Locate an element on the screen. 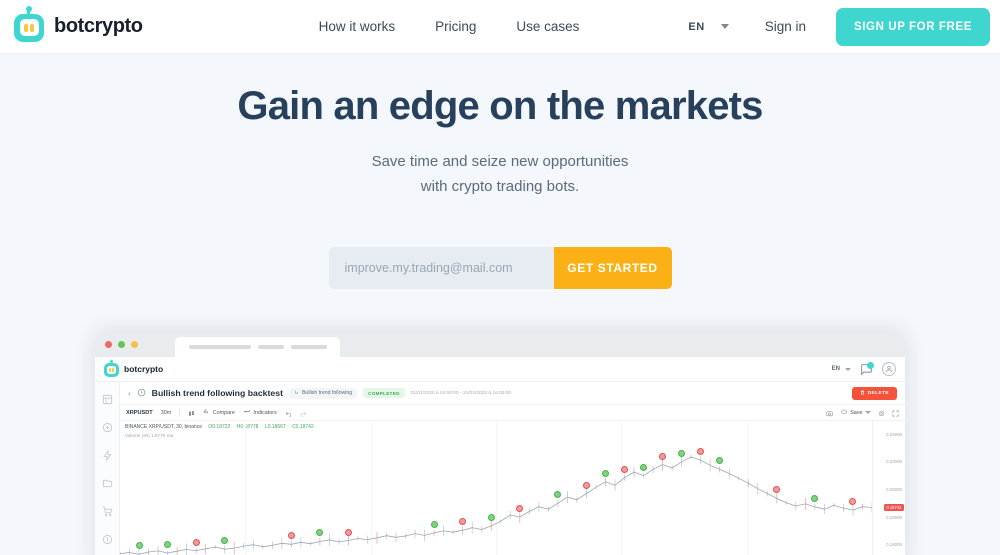 The height and width of the screenshot is (555, 1000). strategy-icon is located at coordinates (296, 393).